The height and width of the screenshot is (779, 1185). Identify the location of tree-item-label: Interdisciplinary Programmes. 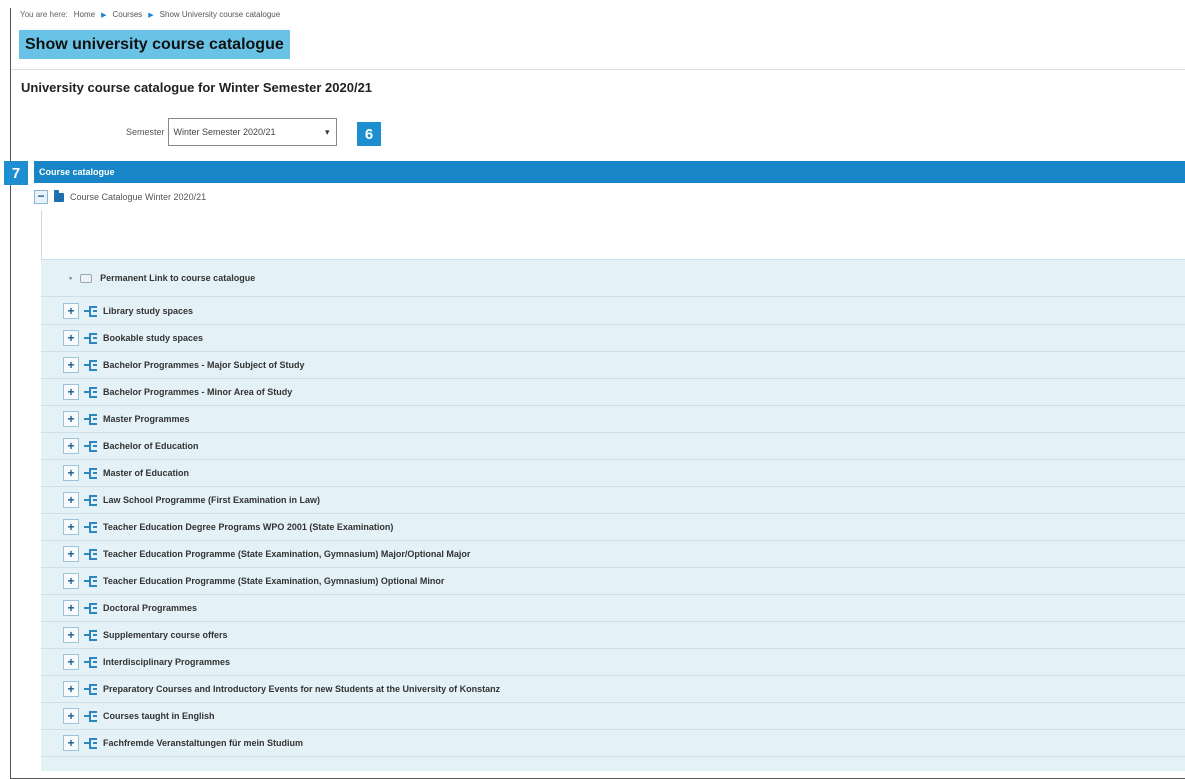
(166, 662).